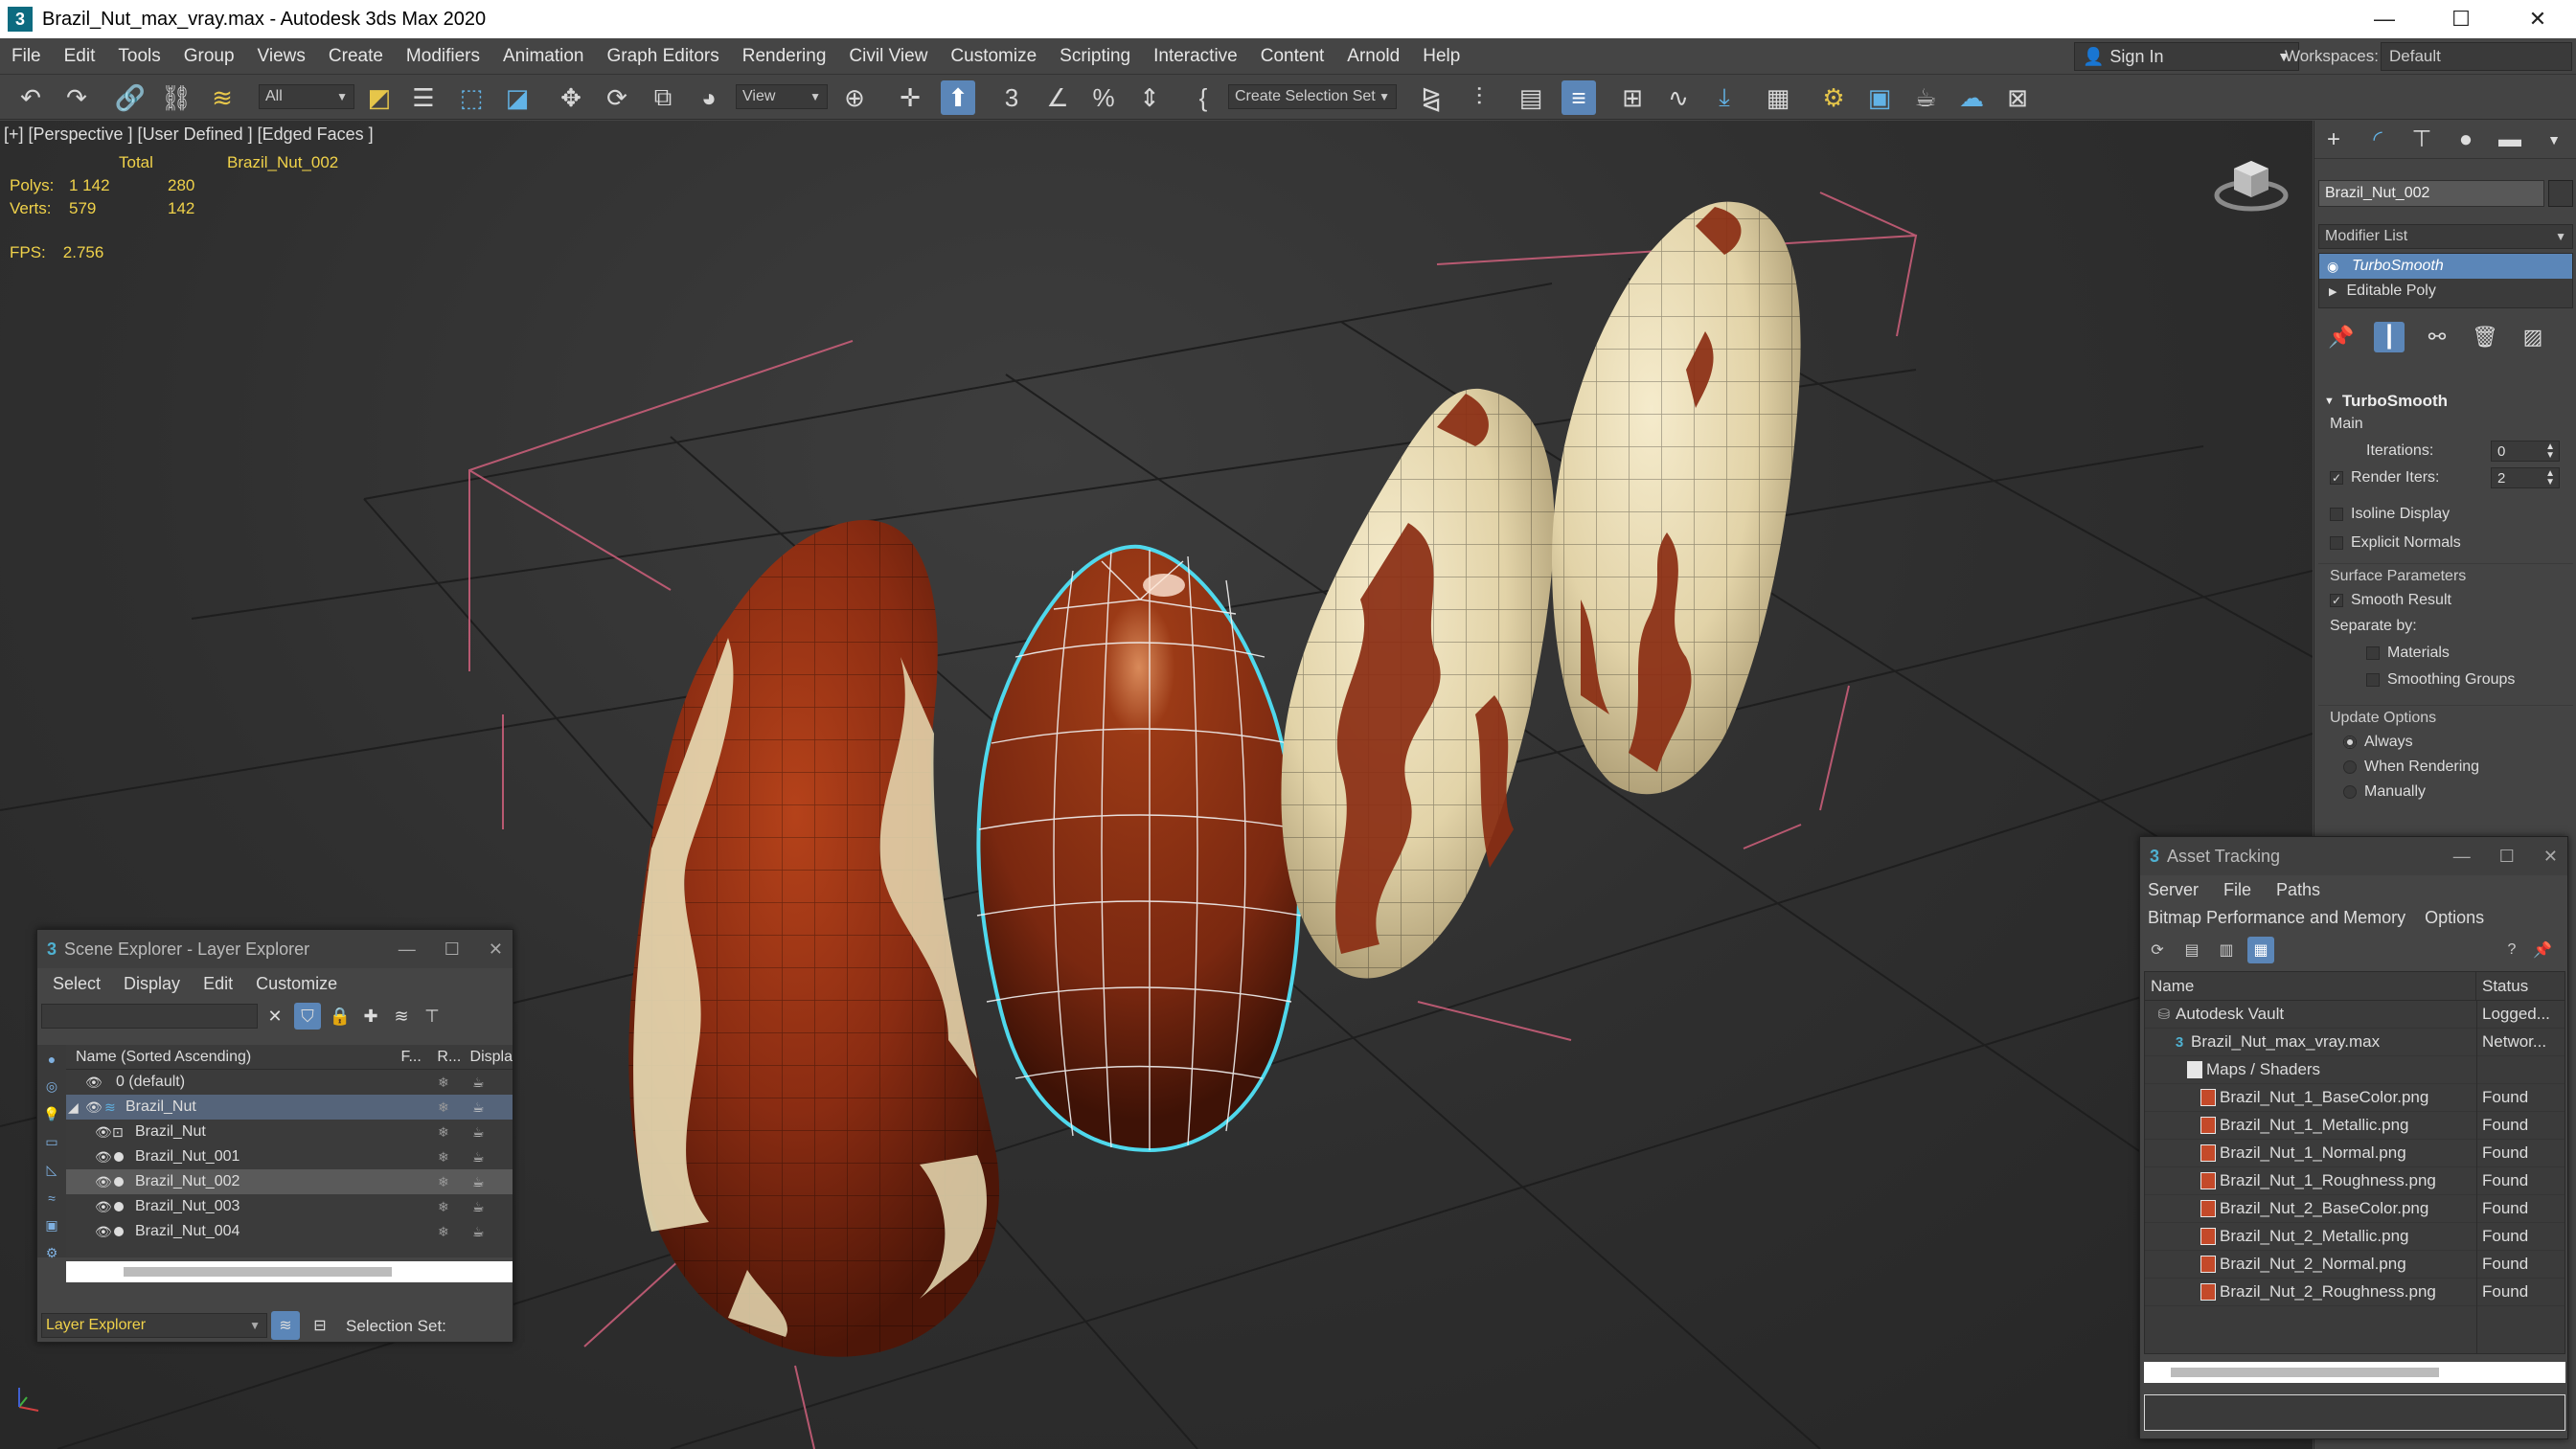 The width and height of the screenshot is (2576, 1449). What do you see at coordinates (1879, 97) in the screenshot?
I see `rendered-frame-icon: ▣` at bounding box center [1879, 97].